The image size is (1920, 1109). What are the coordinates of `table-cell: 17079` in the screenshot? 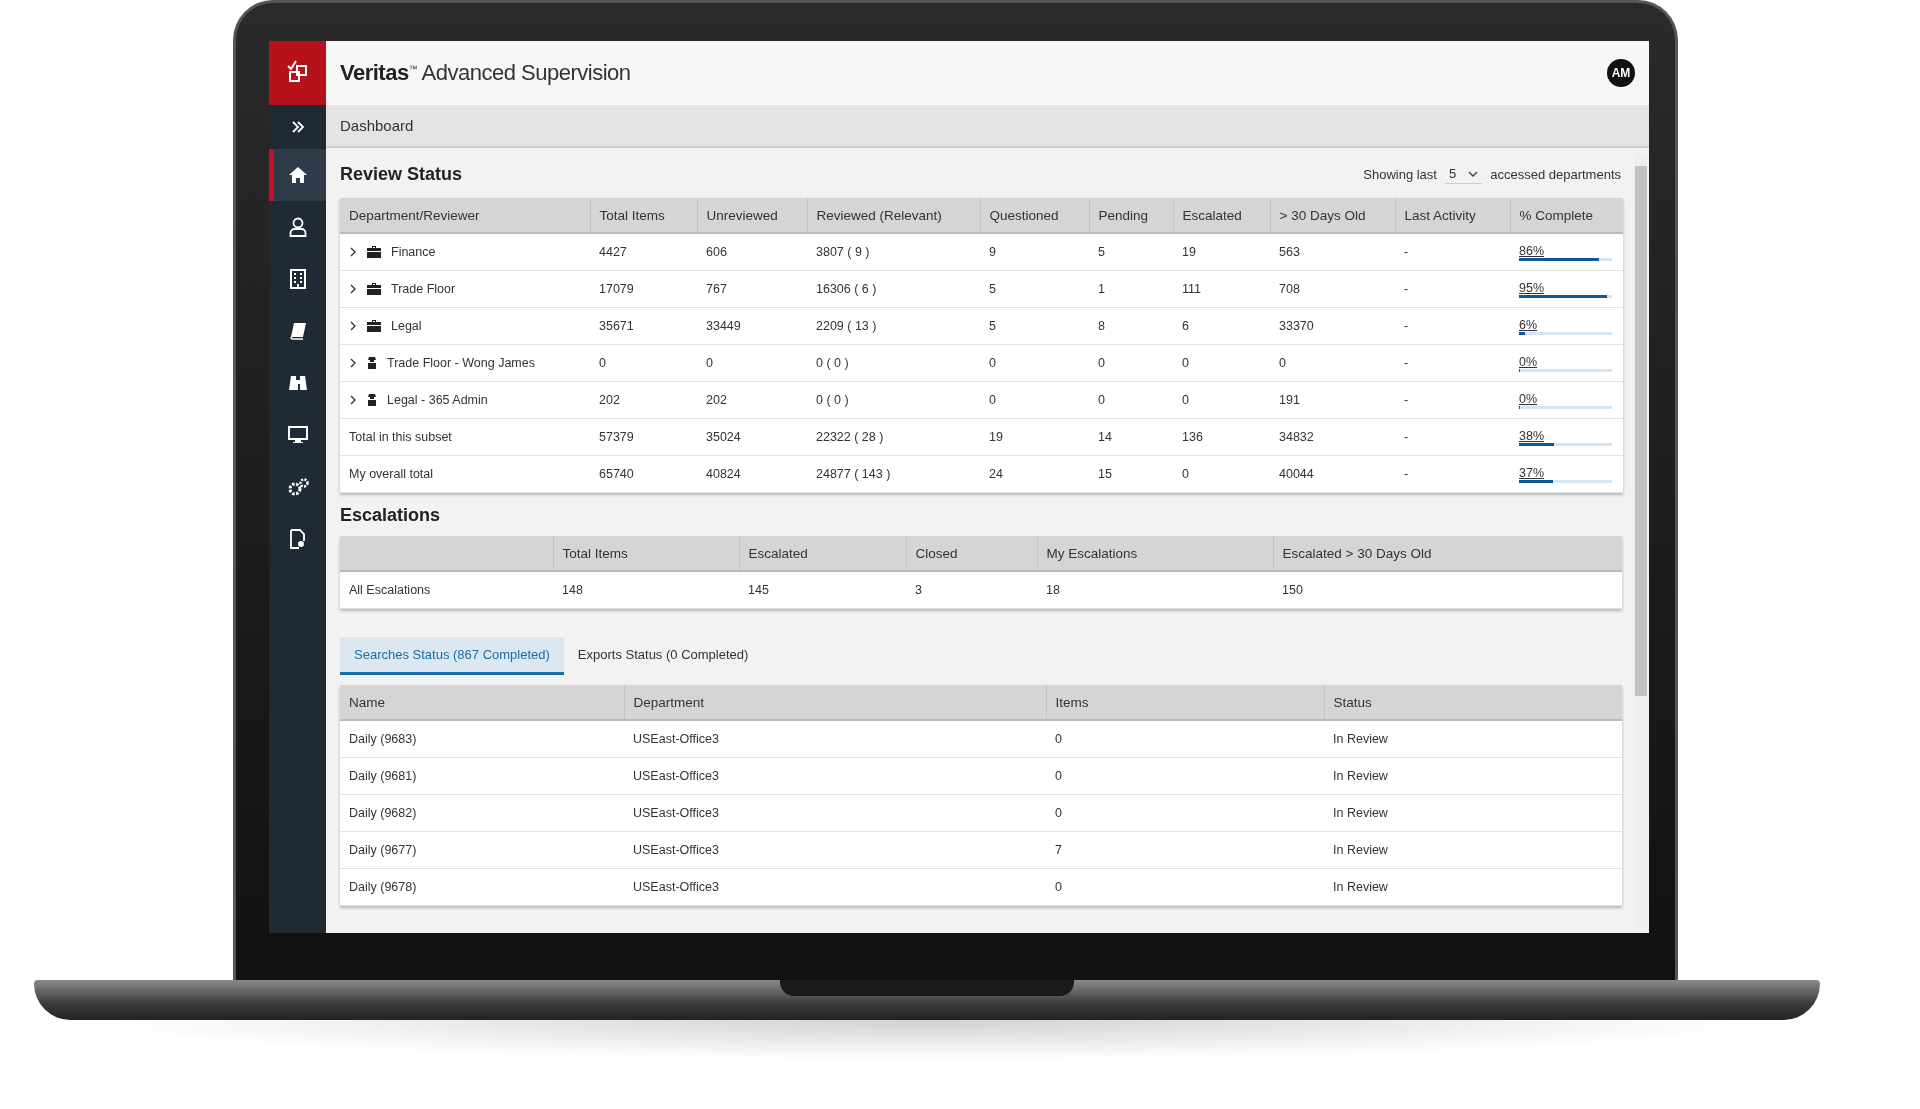 It's located at (616, 289).